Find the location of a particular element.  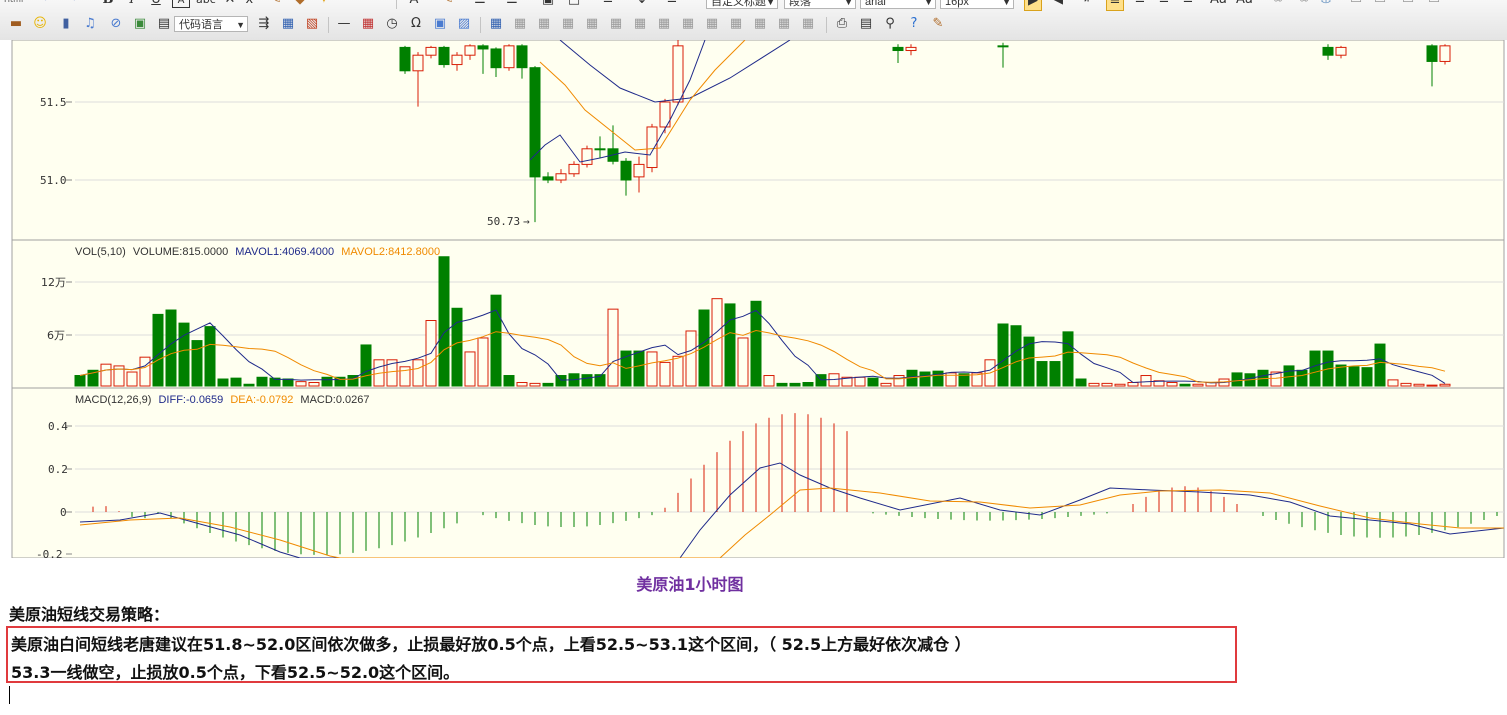

to-uppercase-icon: Aa is located at coordinates (1218, 4).